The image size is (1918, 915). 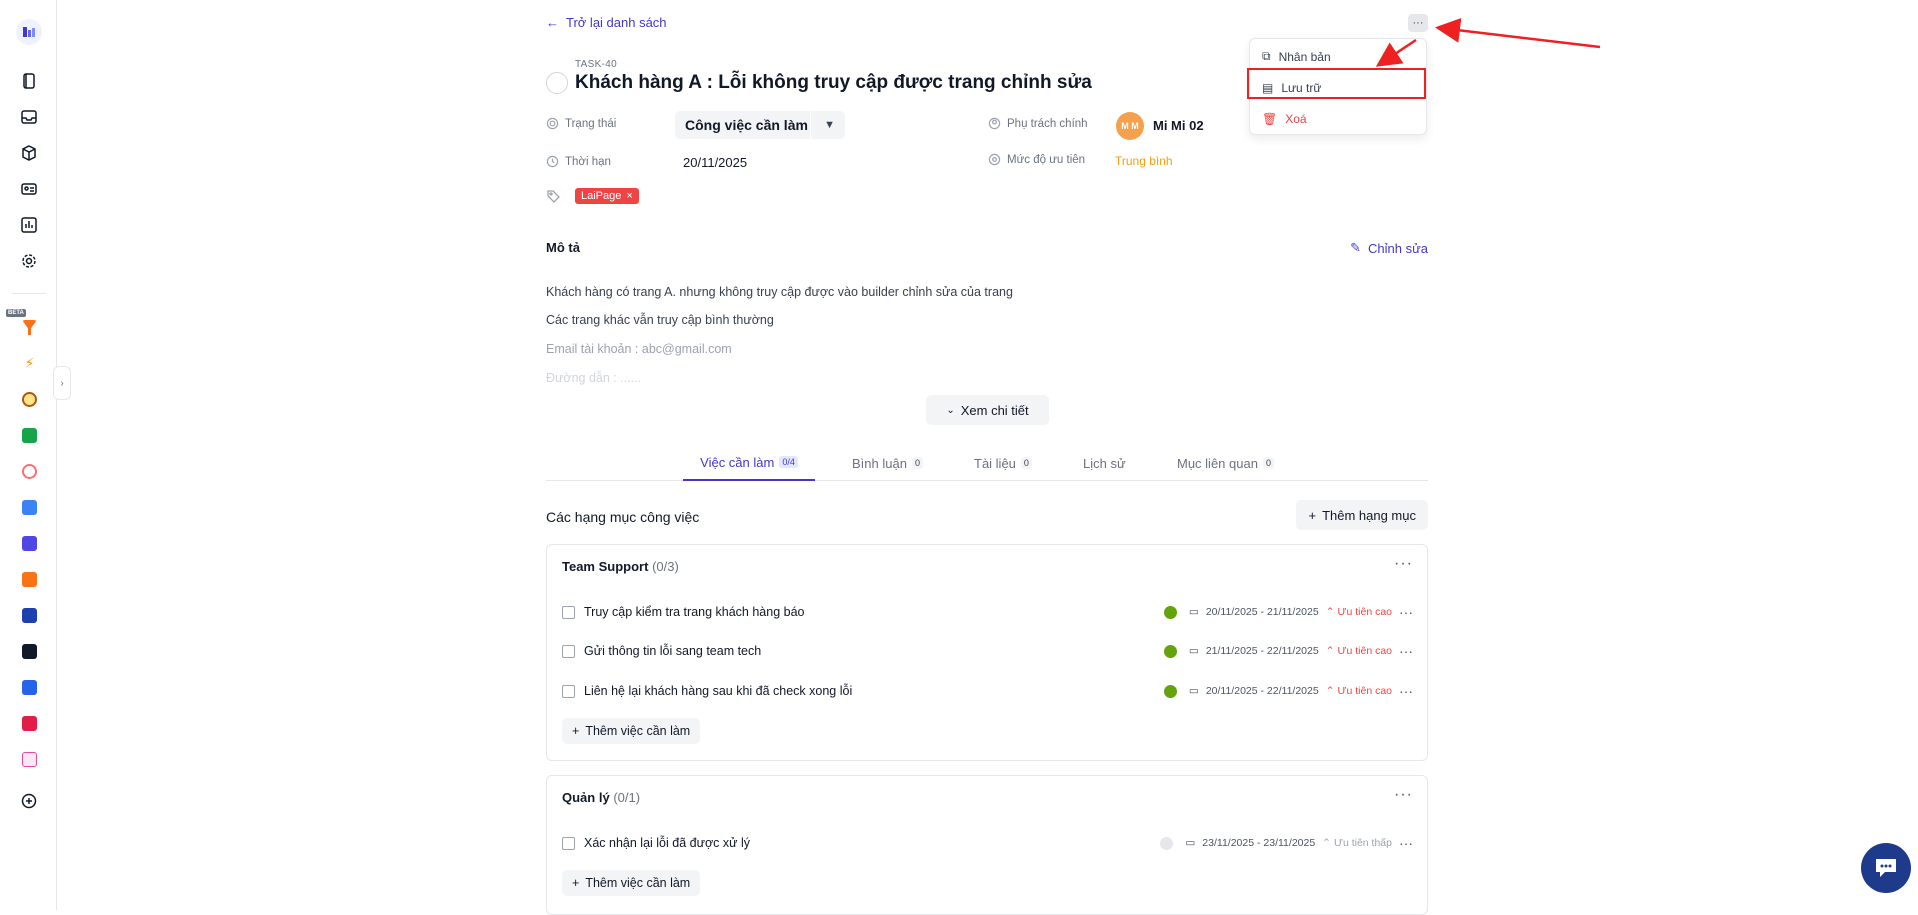 I want to click on group-title: Team Support (0/3), so click(x=620, y=566).